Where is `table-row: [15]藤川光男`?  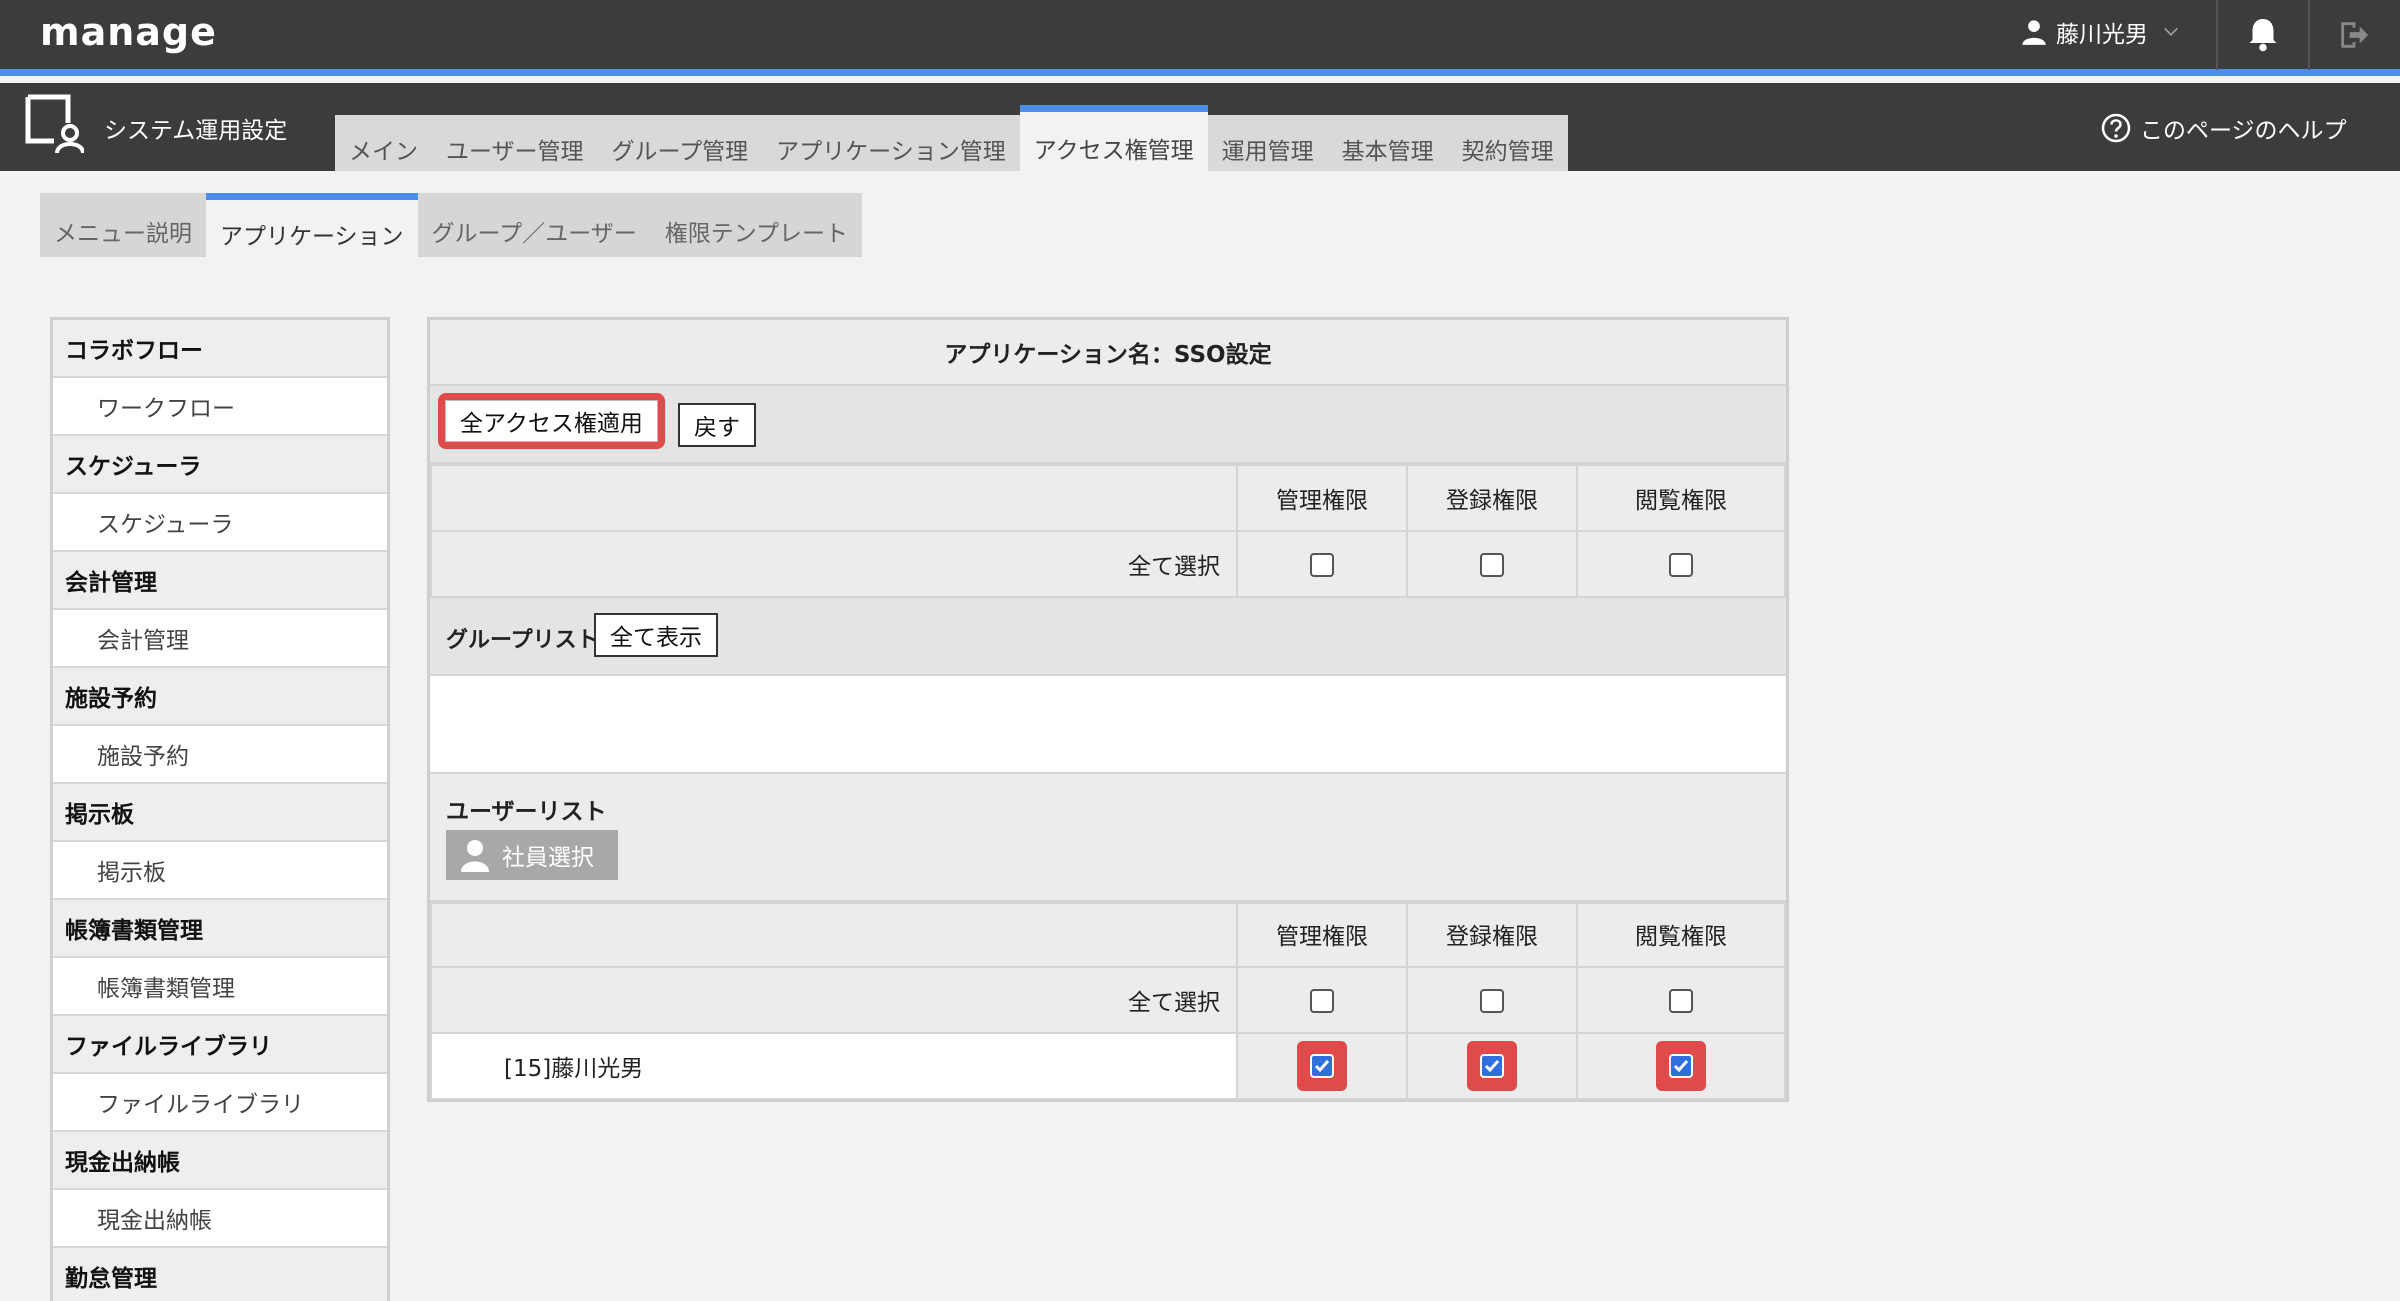 table-row: [15]藤川光男 is located at coordinates (1108, 1066).